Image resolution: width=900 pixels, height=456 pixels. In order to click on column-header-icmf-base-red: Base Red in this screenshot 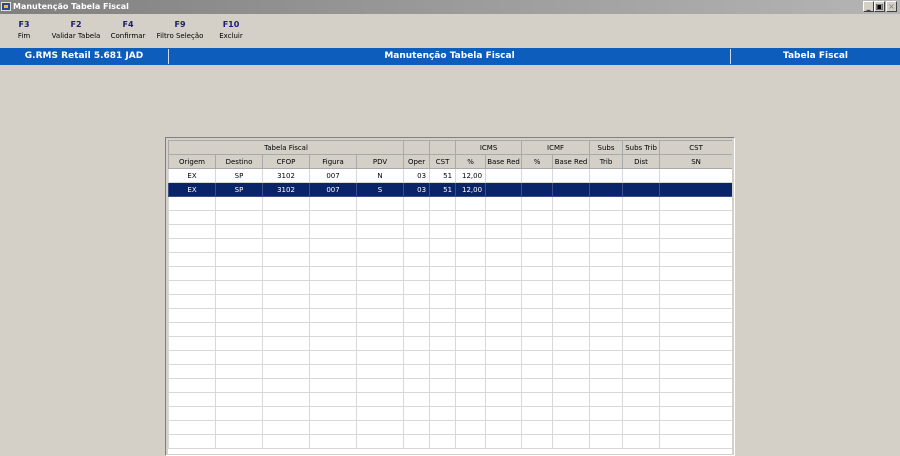, I will do `click(571, 161)`.